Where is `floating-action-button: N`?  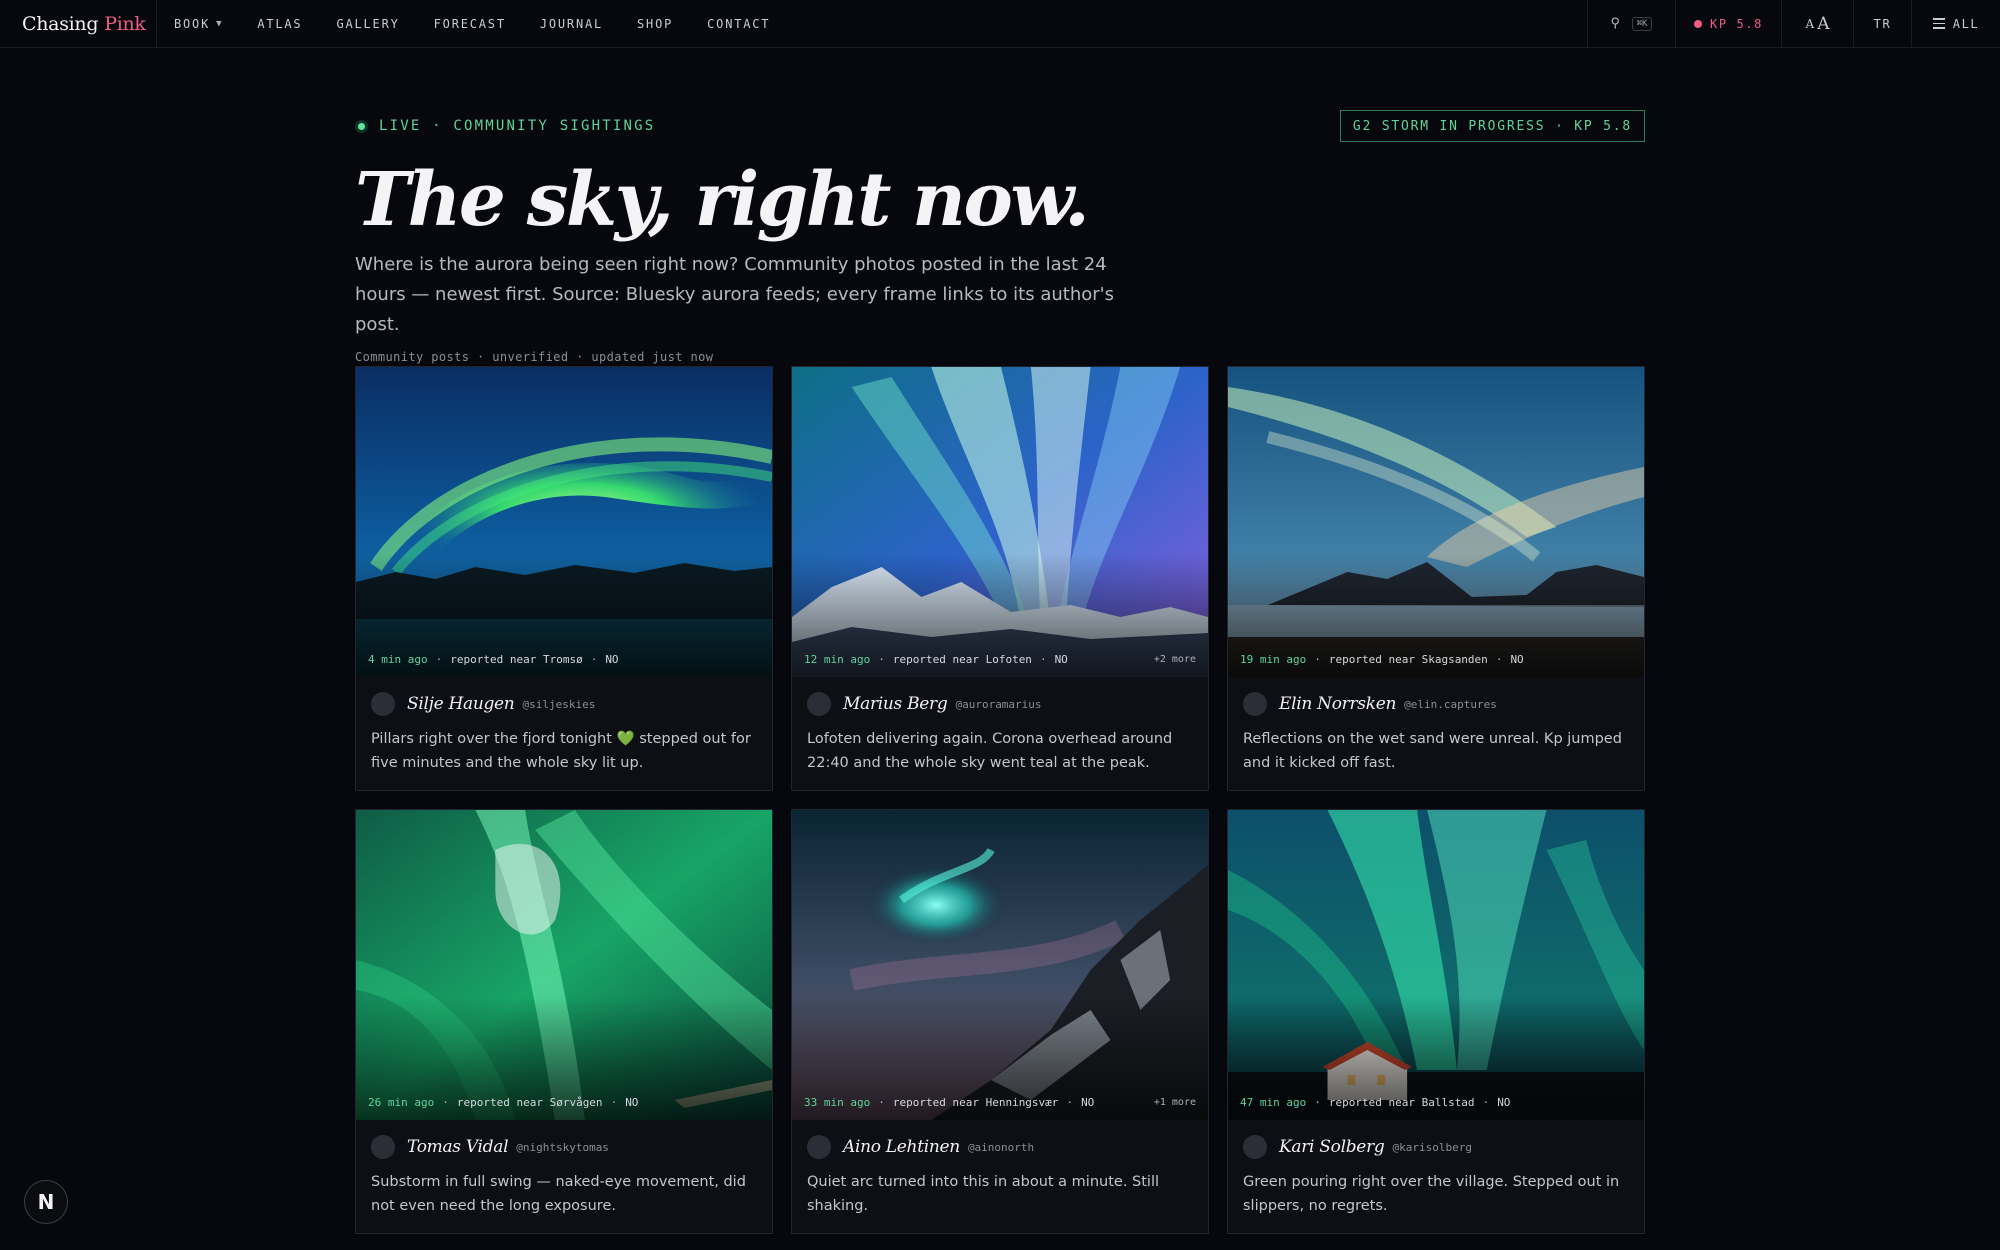 floating-action-button: N is located at coordinates (46, 1202).